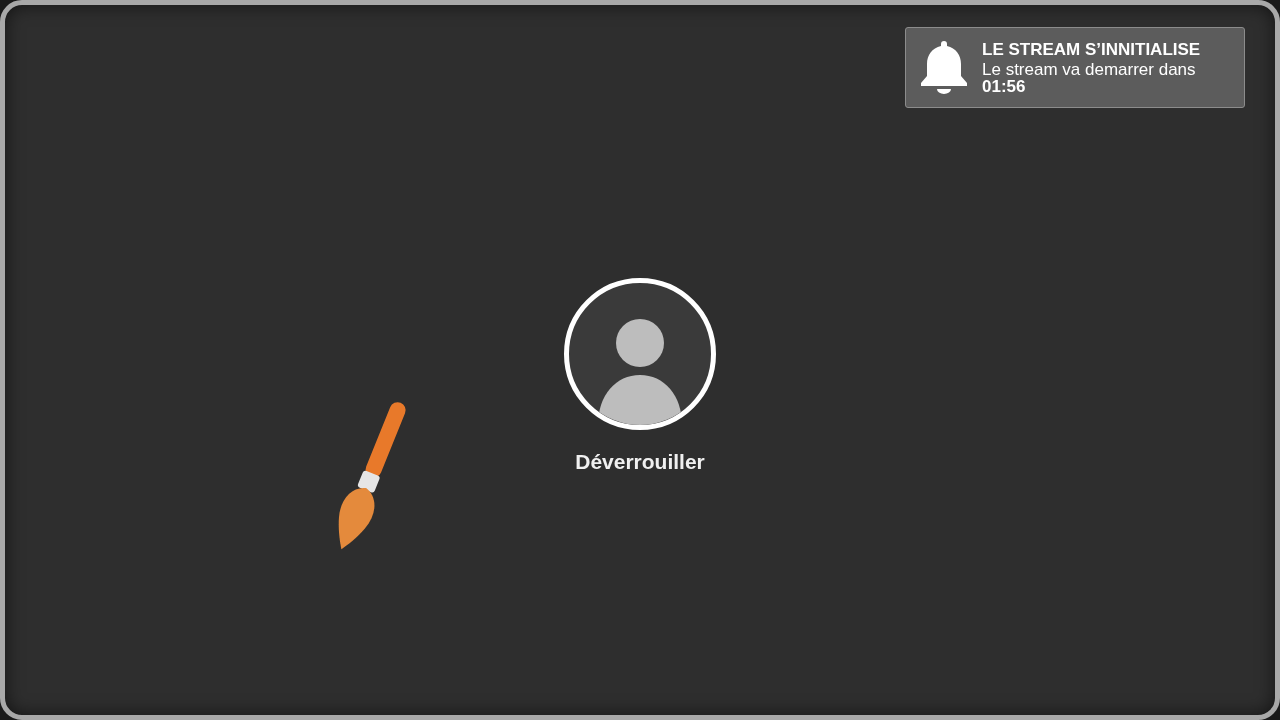 The image size is (1280, 720). I want to click on unlock-button: Déverrouiller, so click(640, 462).